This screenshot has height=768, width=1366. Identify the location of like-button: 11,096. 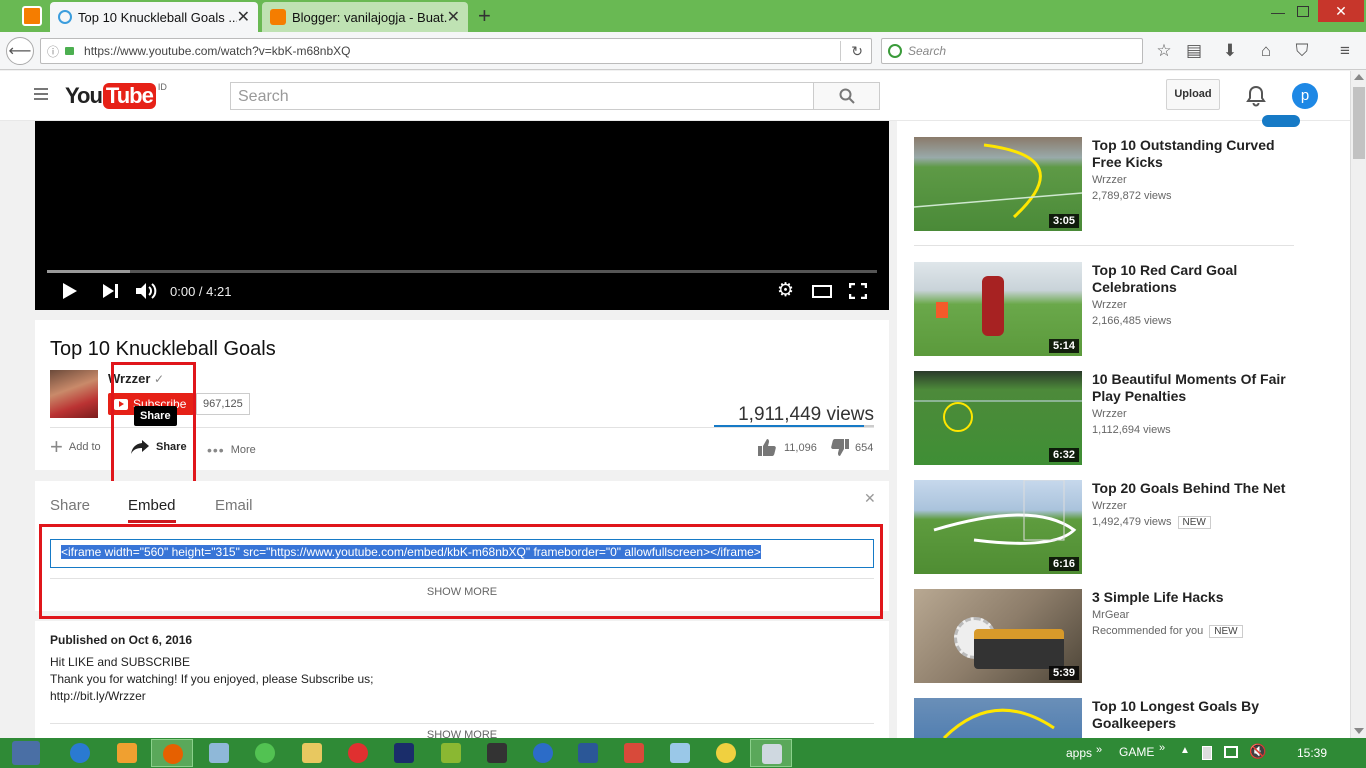
(787, 447).